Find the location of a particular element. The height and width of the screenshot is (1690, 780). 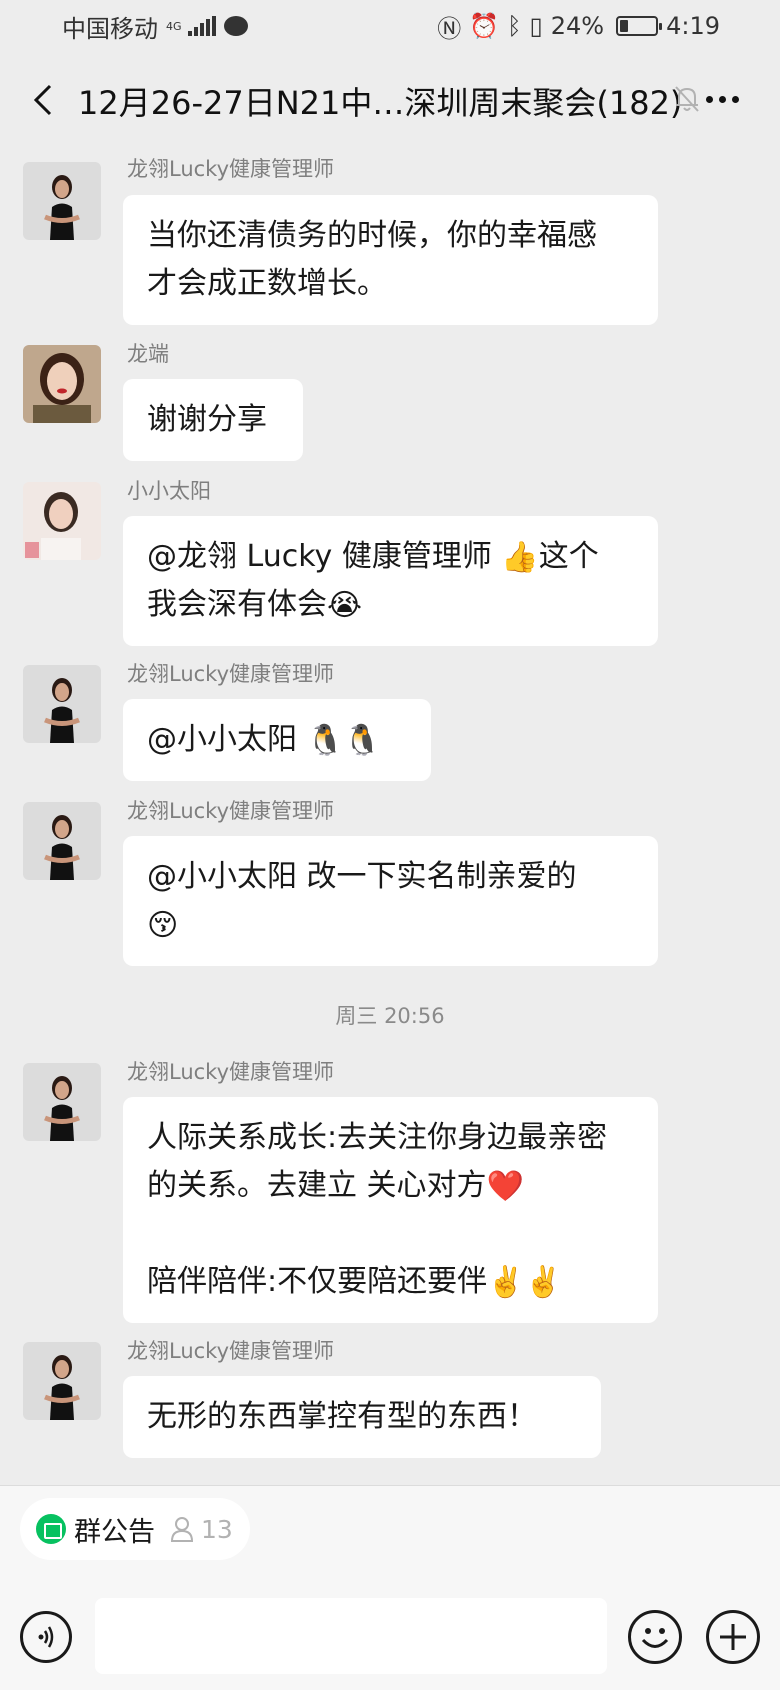

emoji-glyph: ❤️ is located at coordinates (505, 1186).